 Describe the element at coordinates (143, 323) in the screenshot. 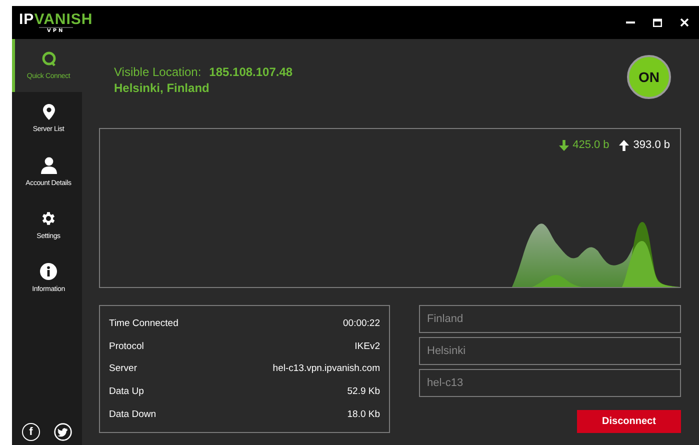

I see `stat-label: Time Connected` at that location.